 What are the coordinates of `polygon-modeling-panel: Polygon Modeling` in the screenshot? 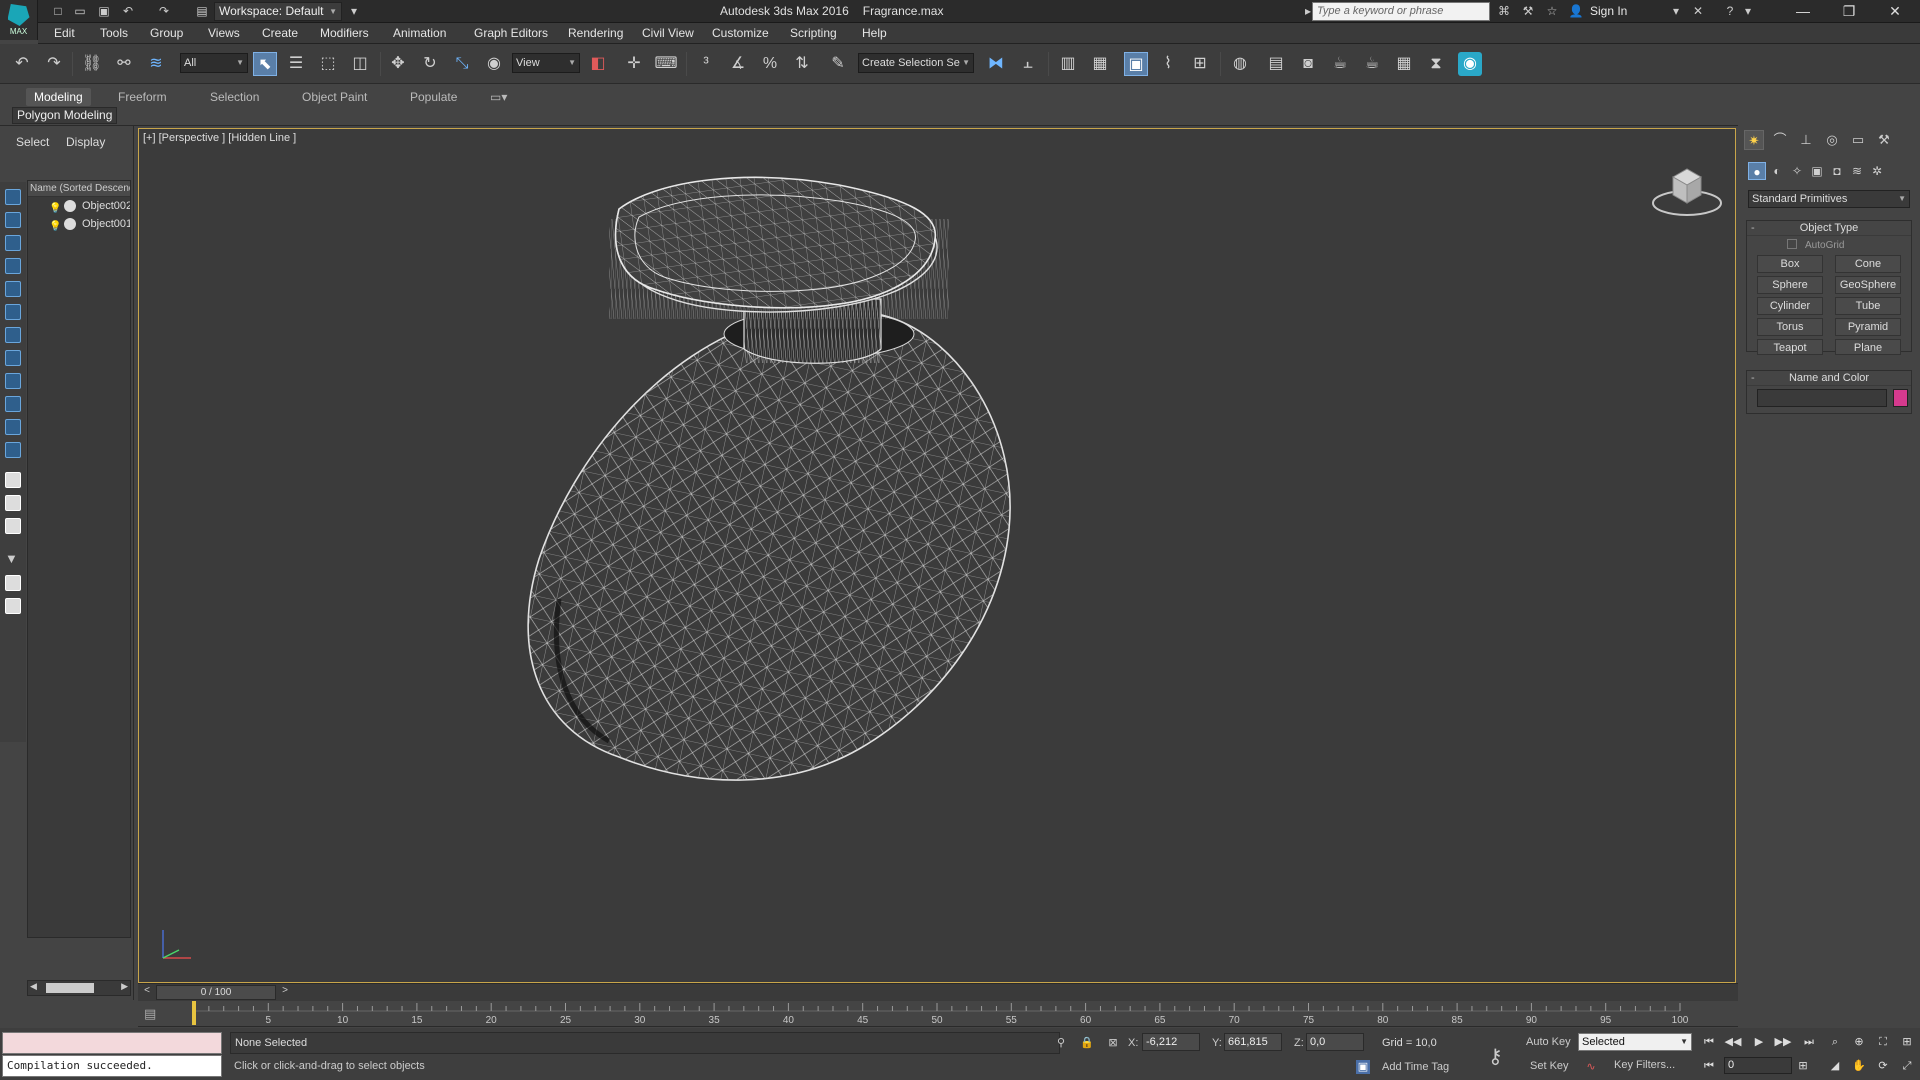 It's located at (65, 115).